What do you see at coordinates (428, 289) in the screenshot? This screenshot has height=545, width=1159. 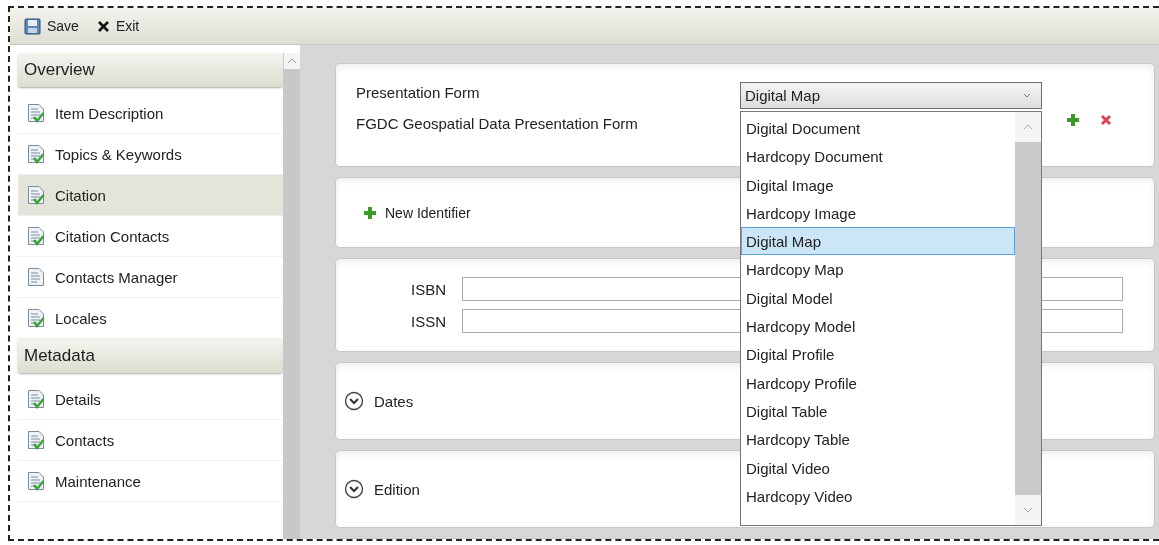 I see `field-label: ISBN` at bounding box center [428, 289].